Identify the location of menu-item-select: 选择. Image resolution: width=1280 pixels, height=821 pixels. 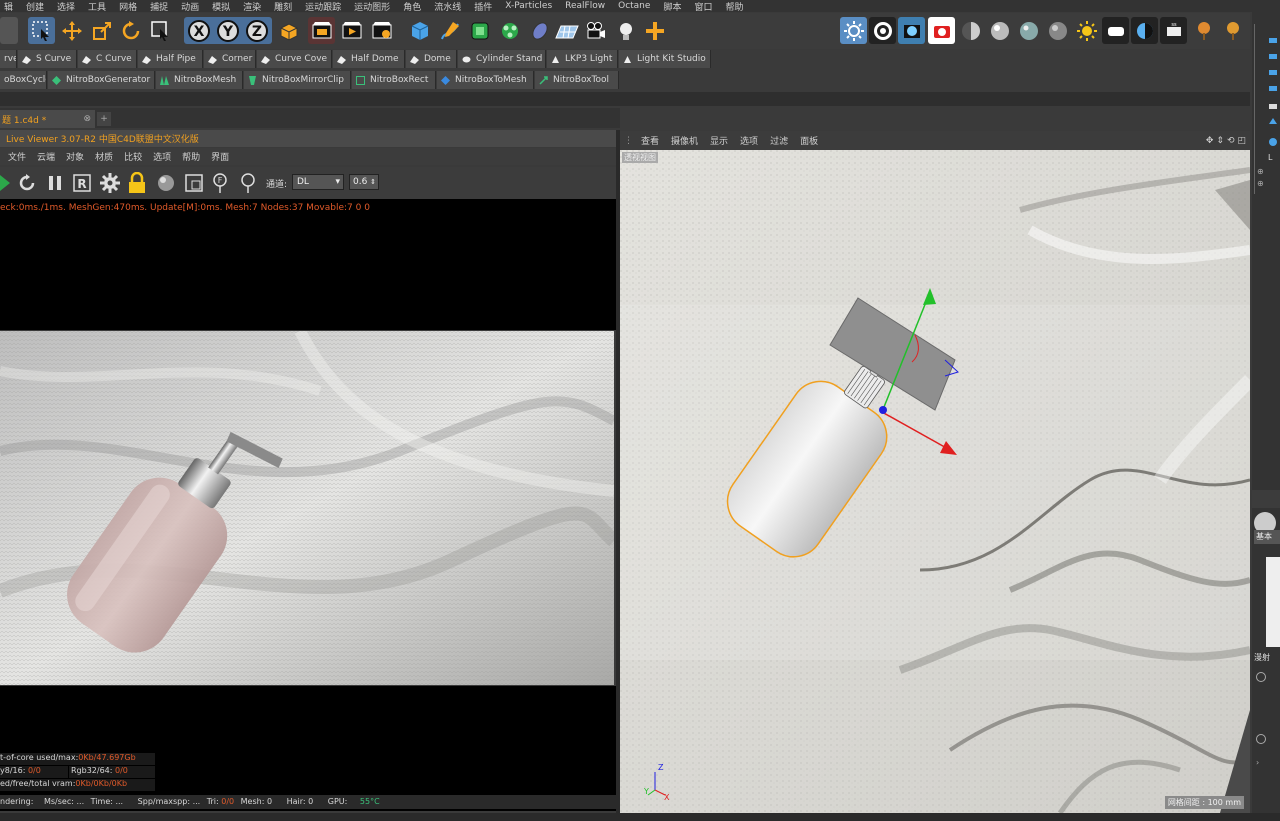
(66, 6).